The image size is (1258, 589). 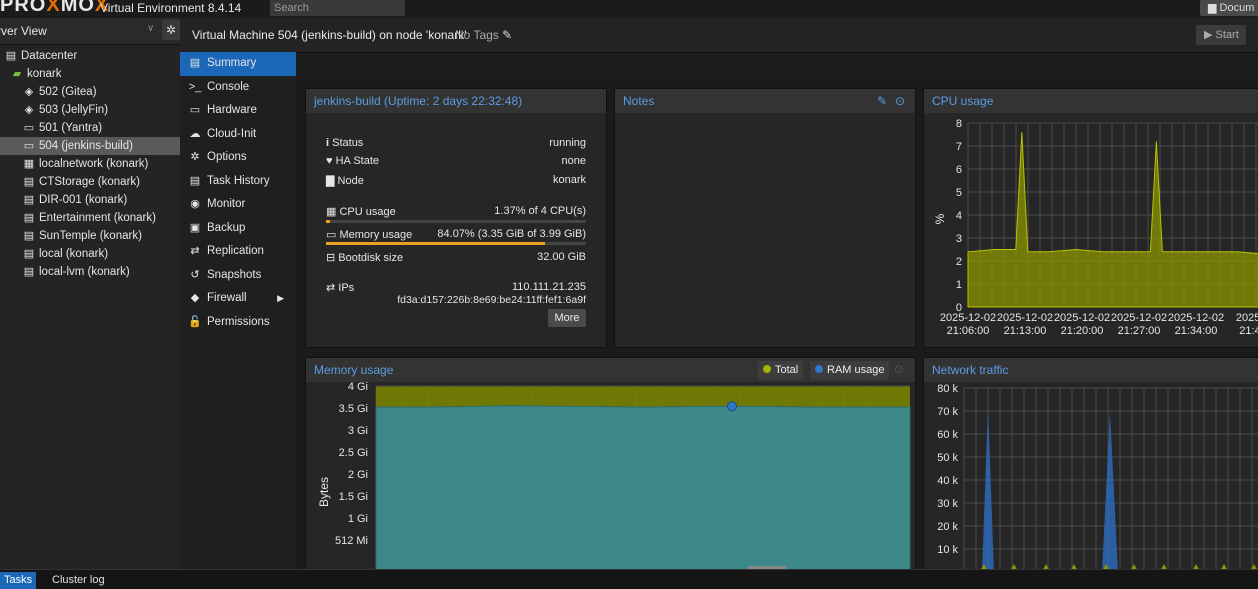 What do you see at coordinates (1091, 477) in the screenshot?
I see `network-traffic-chart: 80 k 70 k 60 k 50 k 40 k 30 k 20 k 10 k` at bounding box center [1091, 477].